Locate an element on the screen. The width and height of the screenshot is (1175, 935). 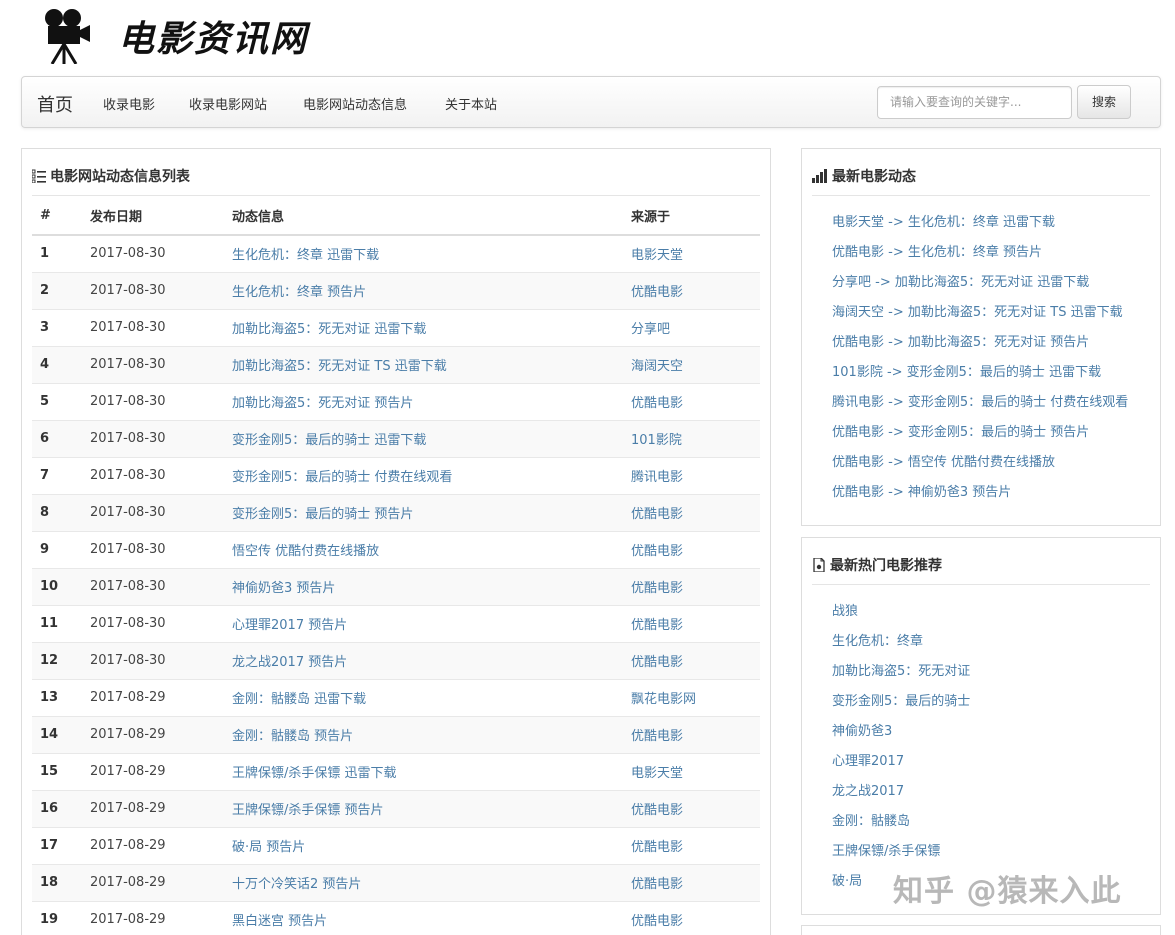
row-number: 4 is located at coordinates (57, 364).